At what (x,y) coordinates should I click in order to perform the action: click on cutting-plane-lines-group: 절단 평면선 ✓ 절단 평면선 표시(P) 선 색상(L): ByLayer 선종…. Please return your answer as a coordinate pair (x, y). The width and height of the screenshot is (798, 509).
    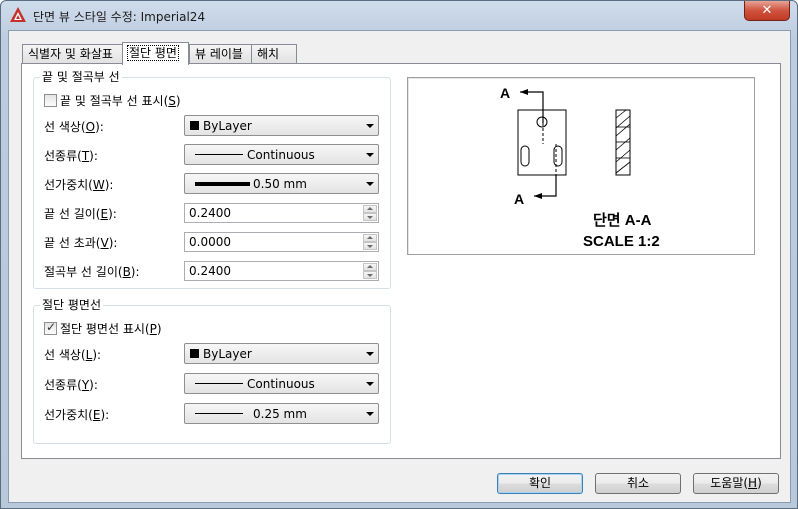
    Looking at the image, I should click on (212, 371).